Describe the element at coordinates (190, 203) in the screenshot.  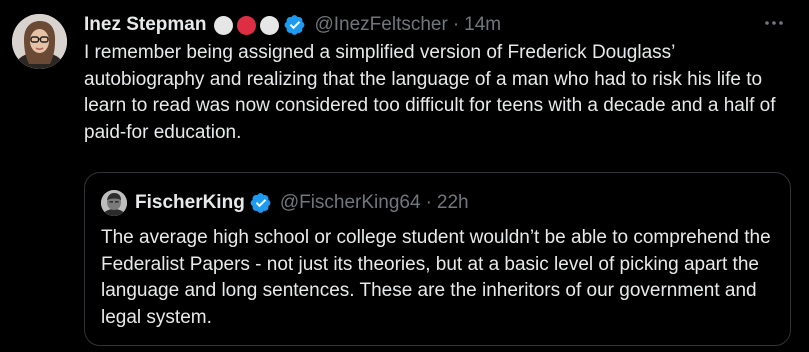
I see `quoted-author-name: FischerKing` at that location.